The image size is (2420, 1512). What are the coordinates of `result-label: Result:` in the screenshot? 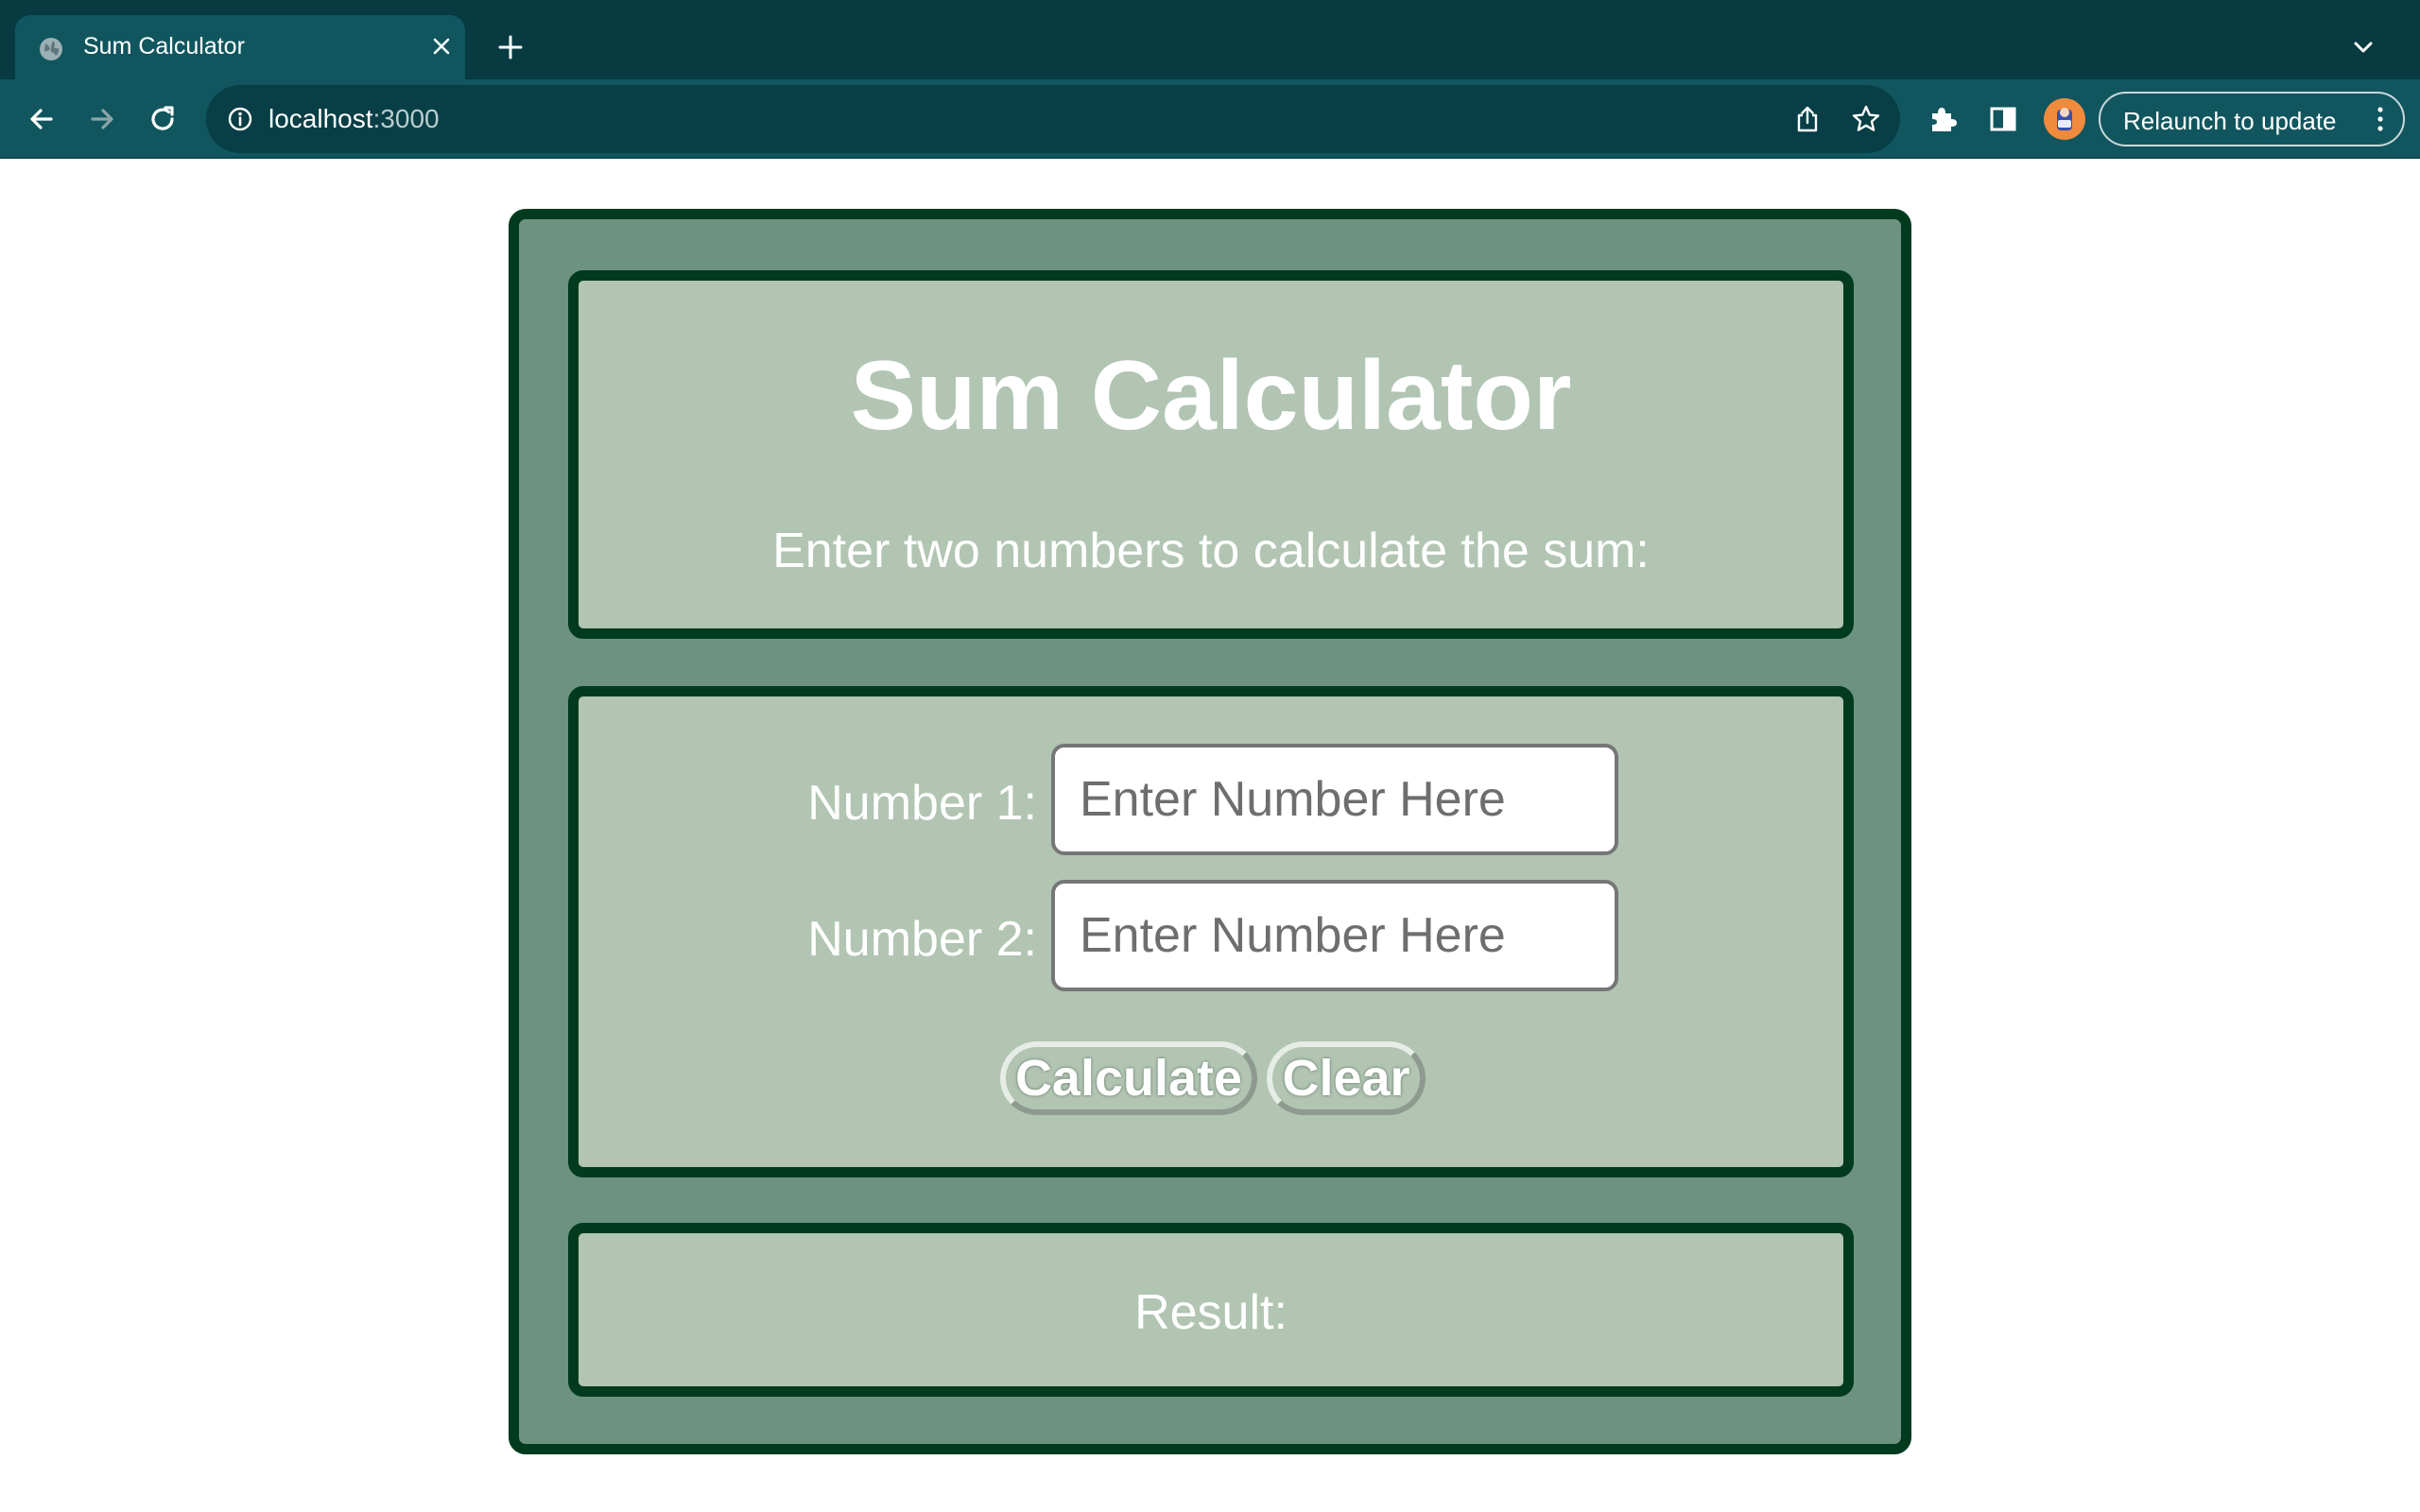 It's located at (1211, 1312).